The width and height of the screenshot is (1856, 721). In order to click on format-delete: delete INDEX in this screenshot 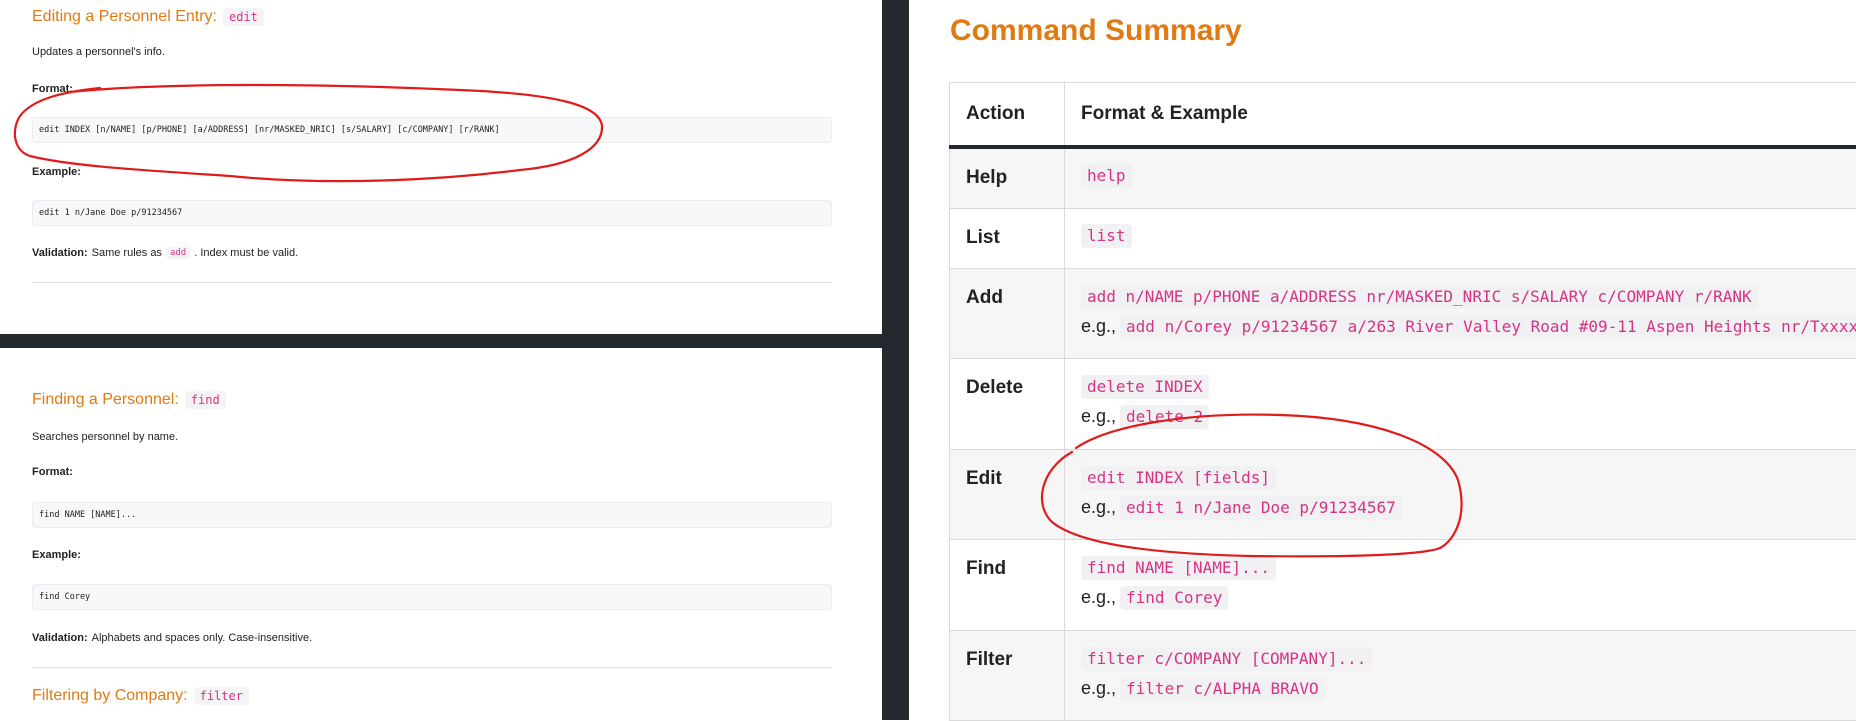, I will do `click(1145, 387)`.